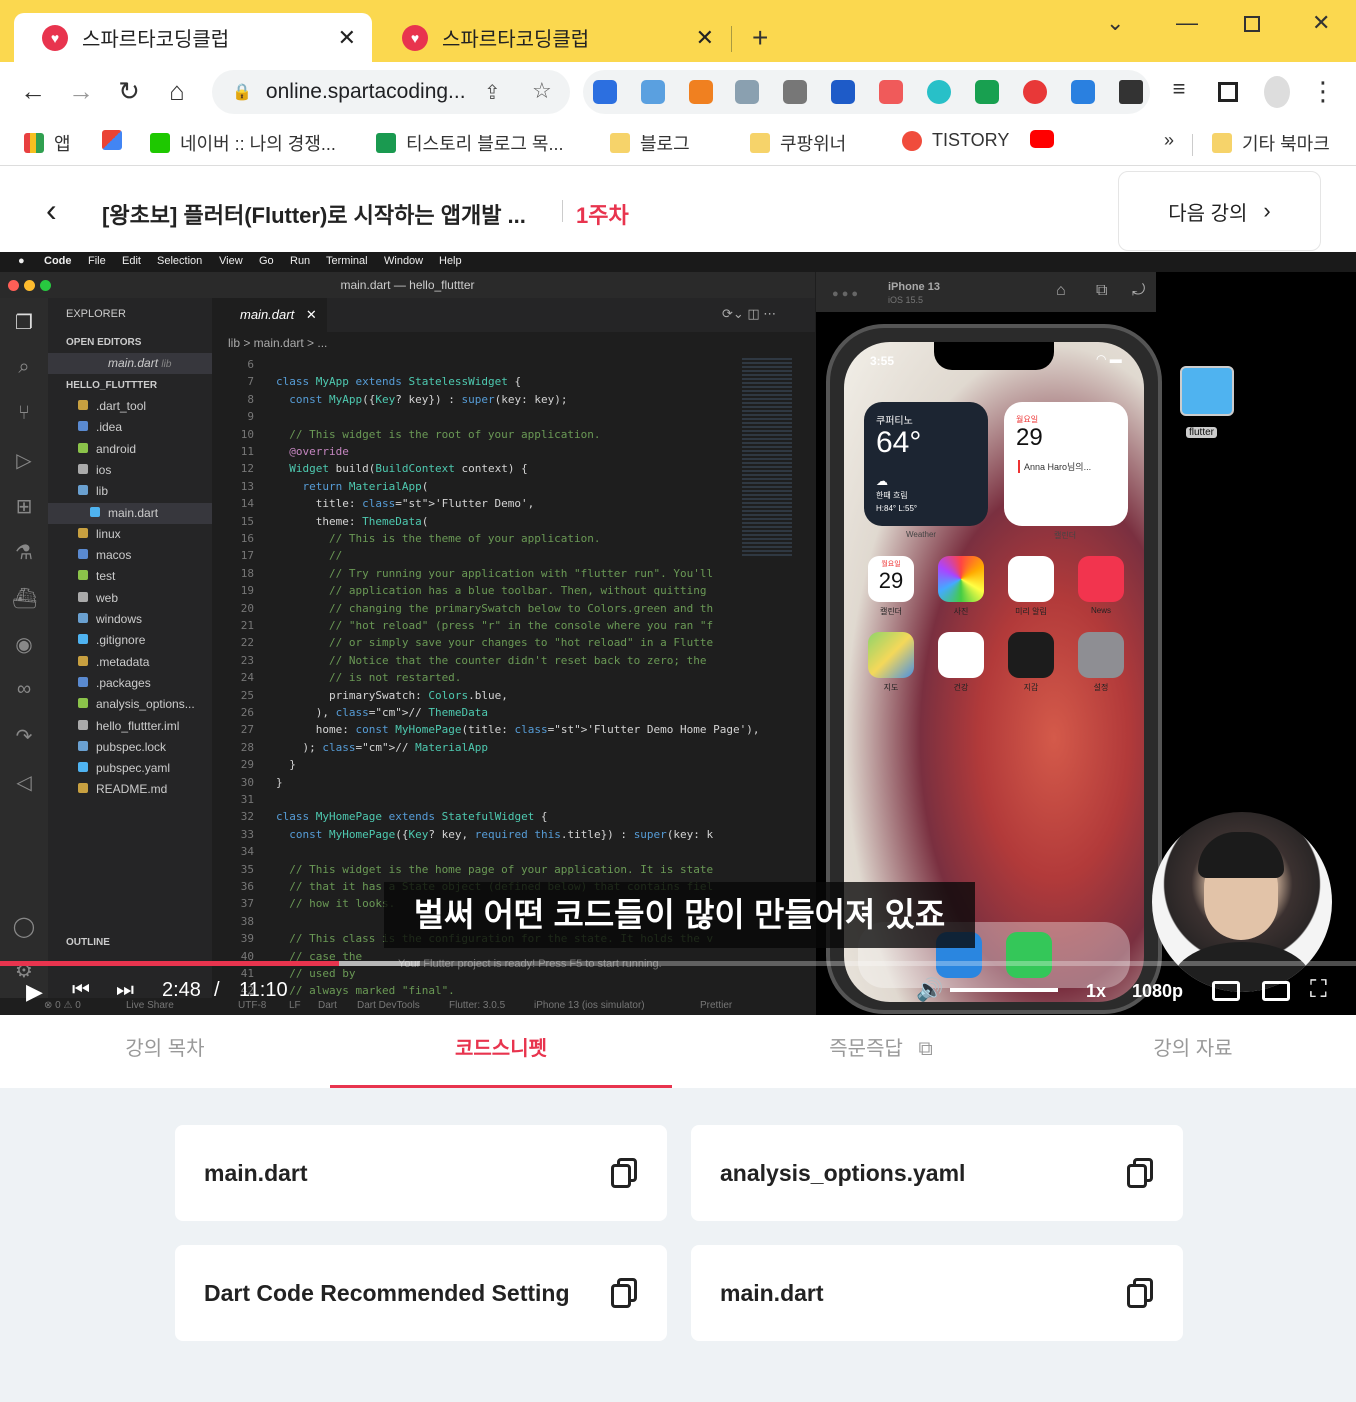 This screenshot has height=1402, width=1356. I want to click on new-tab-button: +, so click(760, 38).